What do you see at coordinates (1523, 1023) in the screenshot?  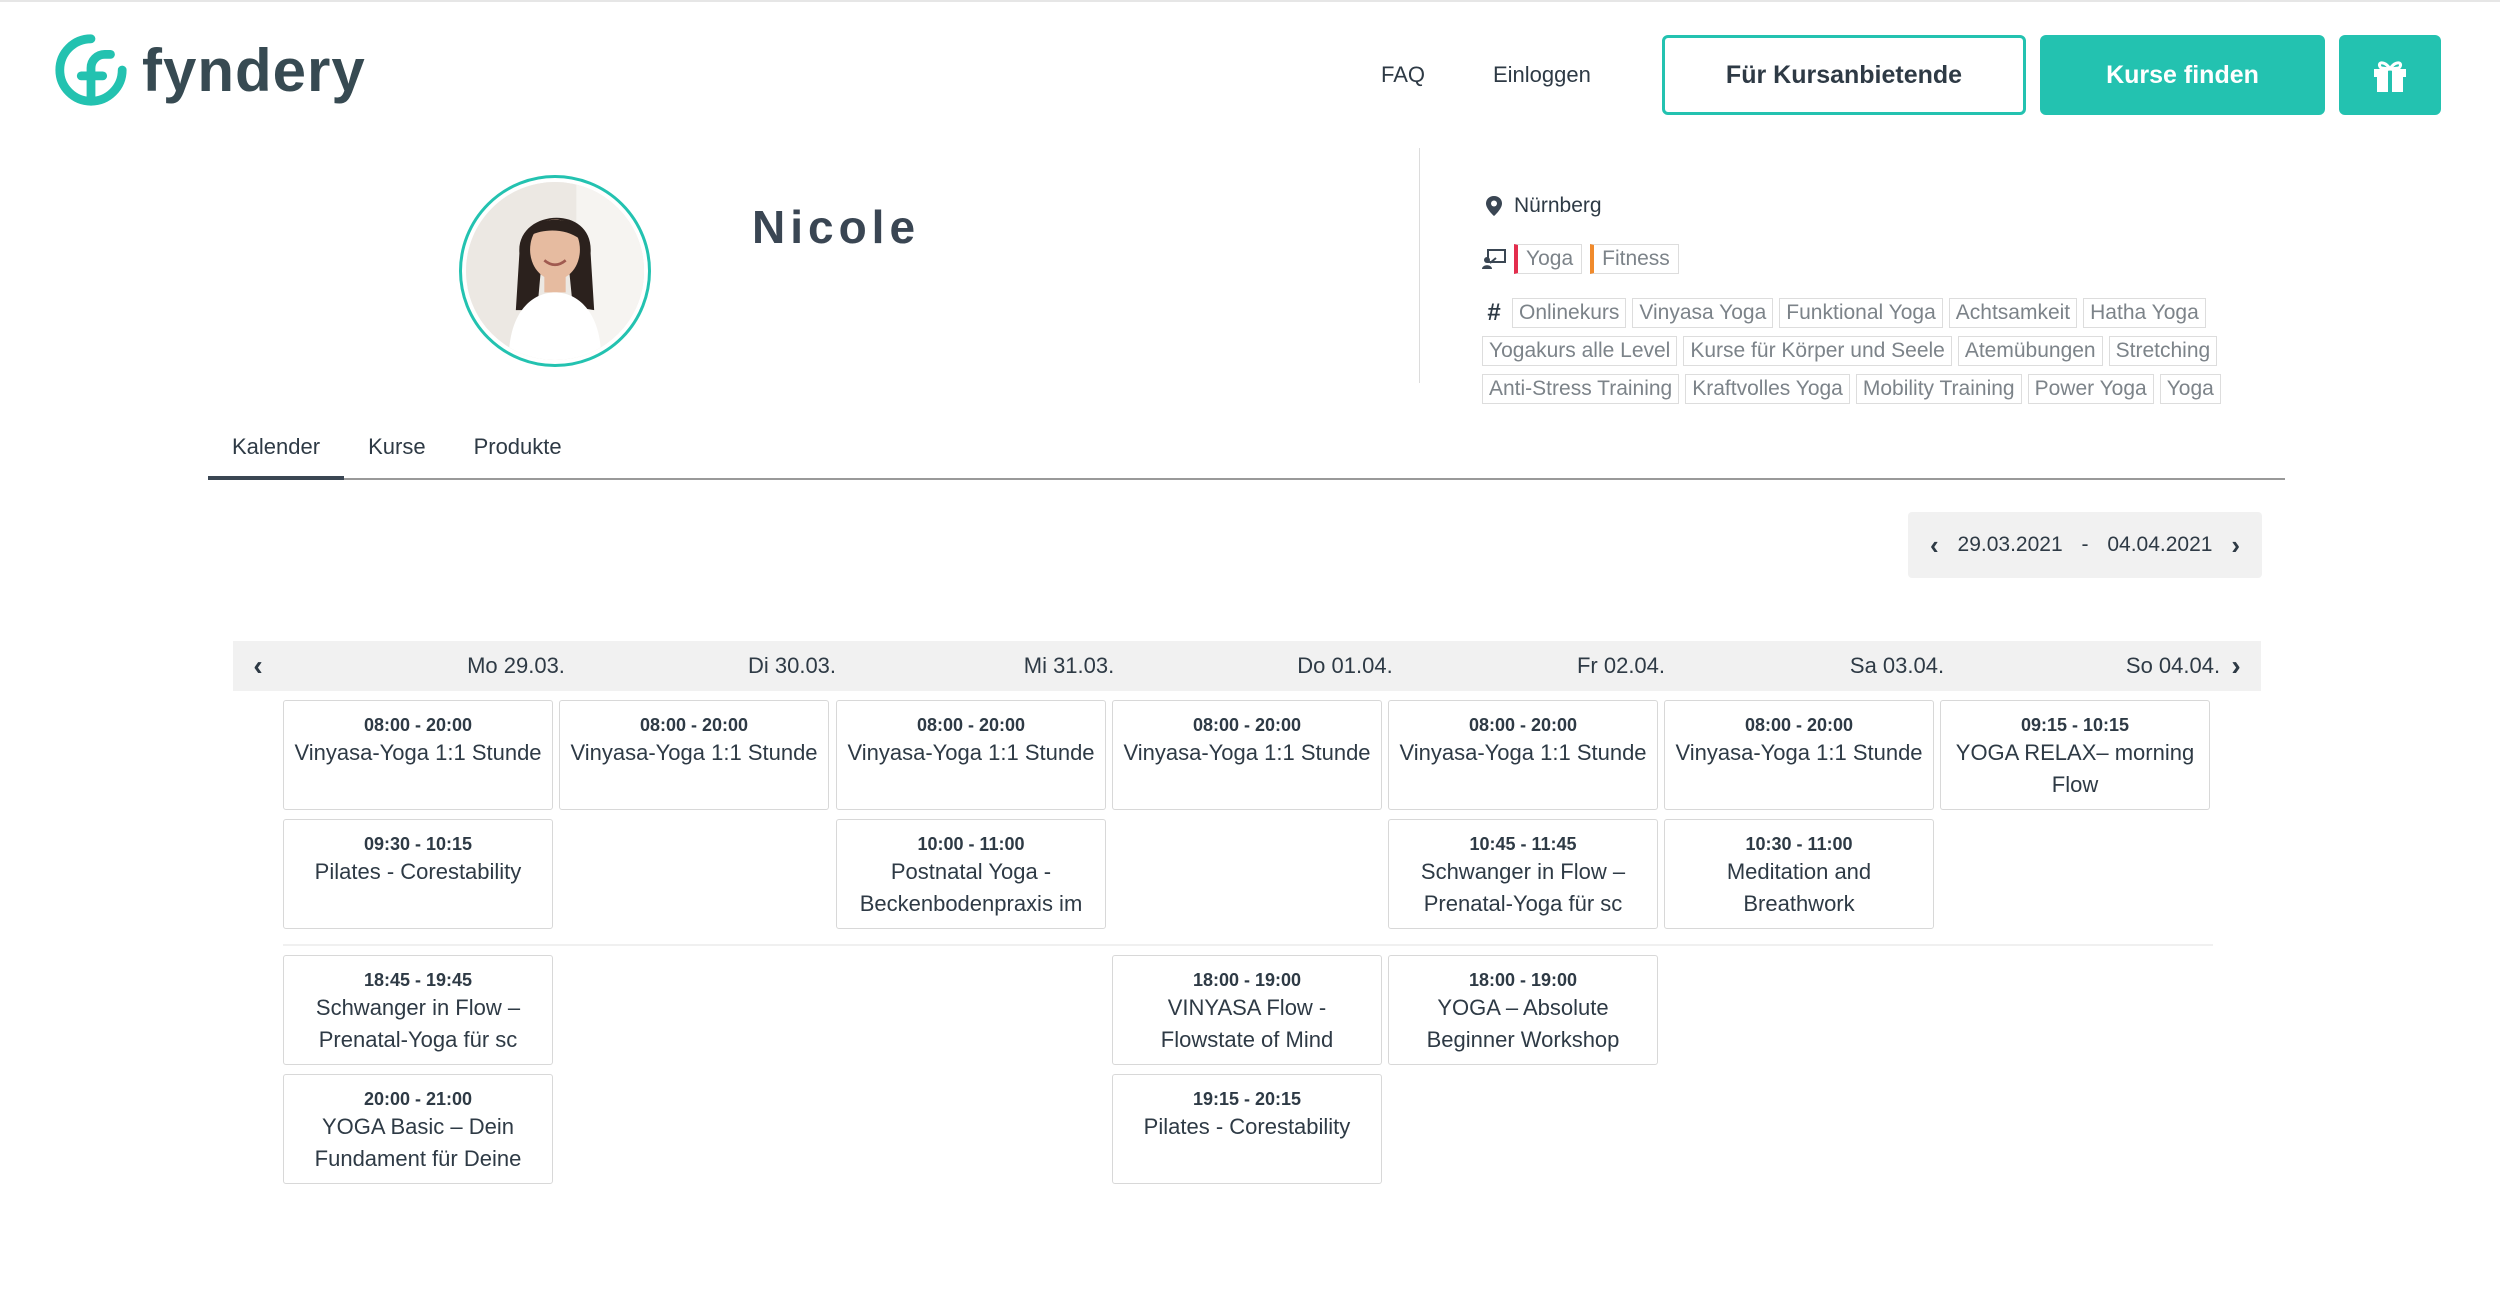 I see `event-title: YOGA – Absolute Beginner Workshop` at bounding box center [1523, 1023].